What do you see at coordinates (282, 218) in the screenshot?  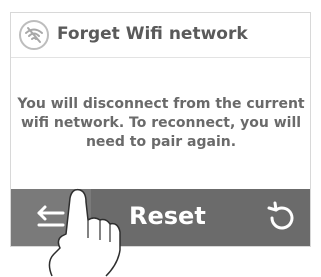 I see `reset-icon` at bounding box center [282, 218].